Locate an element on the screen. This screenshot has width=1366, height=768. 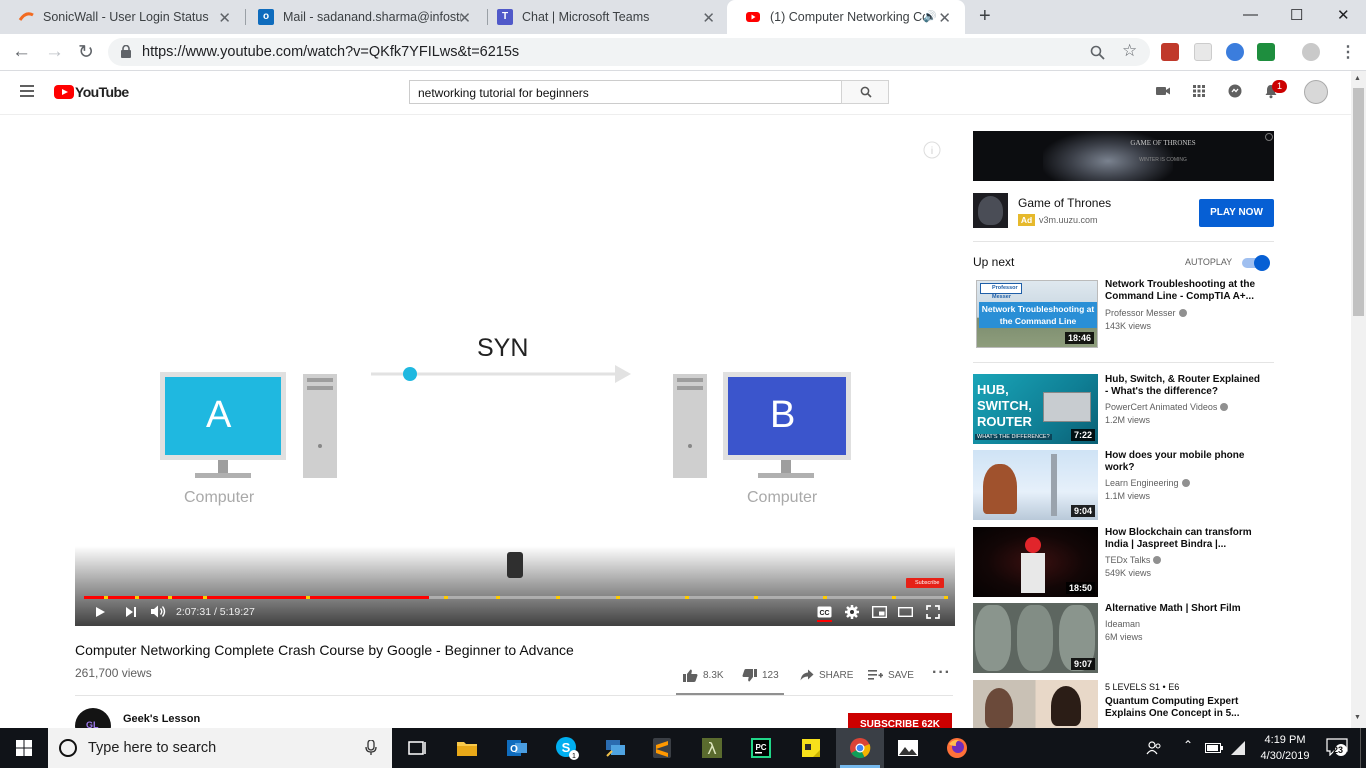
channel-name: TEDx Talks is located at coordinates (1133, 560).